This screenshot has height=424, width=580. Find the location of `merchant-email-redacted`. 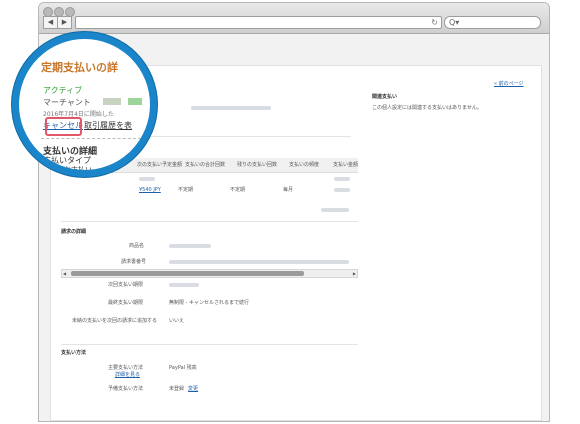

merchant-email-redacted is located at coordinates (231, 108).